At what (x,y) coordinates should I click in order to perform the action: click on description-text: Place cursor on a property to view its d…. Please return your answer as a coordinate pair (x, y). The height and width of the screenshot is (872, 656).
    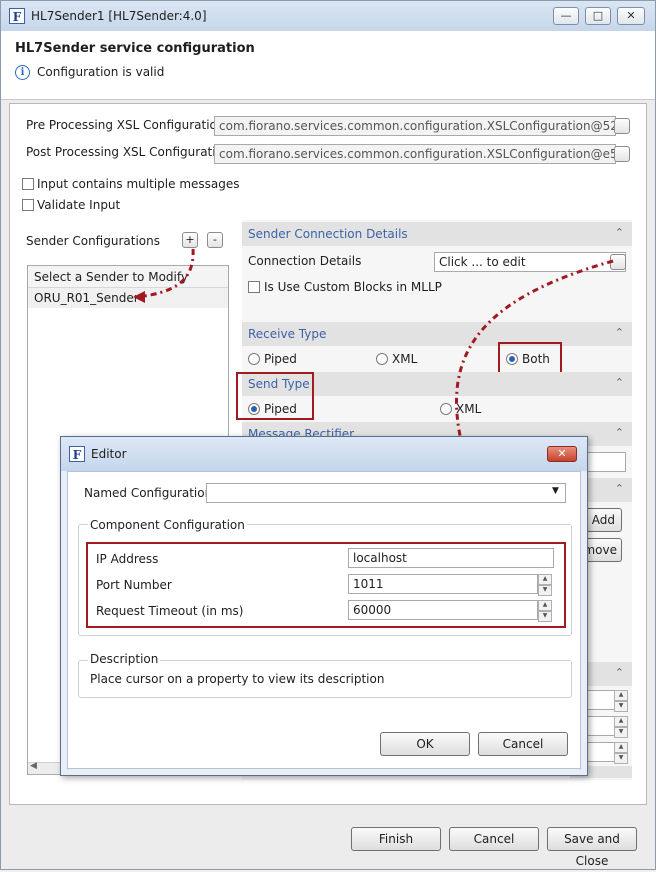
    Looking at the image, I should click on (237, 679).